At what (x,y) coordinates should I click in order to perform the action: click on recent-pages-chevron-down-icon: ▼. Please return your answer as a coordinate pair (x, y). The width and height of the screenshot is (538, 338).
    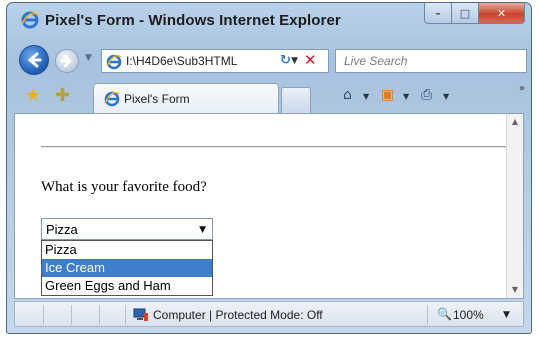
    Looking at the image, I should click on (88, 58).